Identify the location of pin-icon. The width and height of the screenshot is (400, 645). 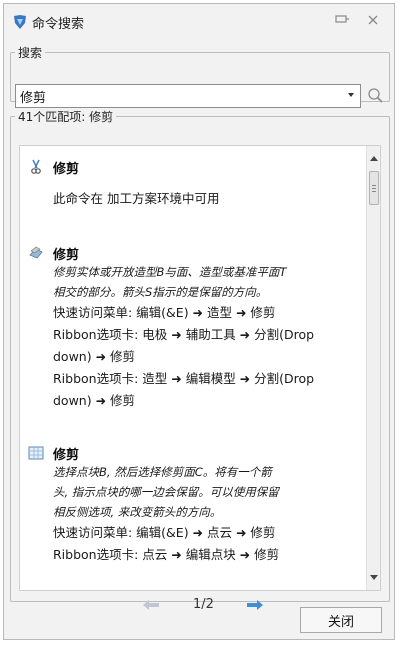
(342, 20).